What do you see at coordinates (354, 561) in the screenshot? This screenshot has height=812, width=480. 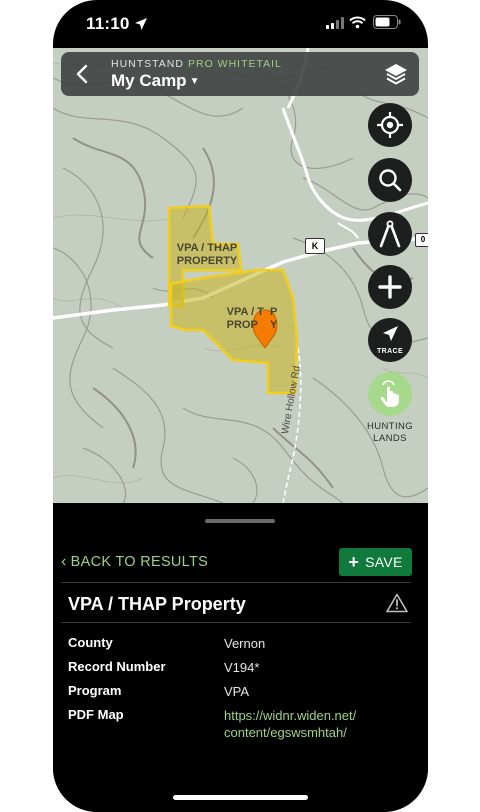 I see `plus-icon: +` at bounding box center [354, 561].